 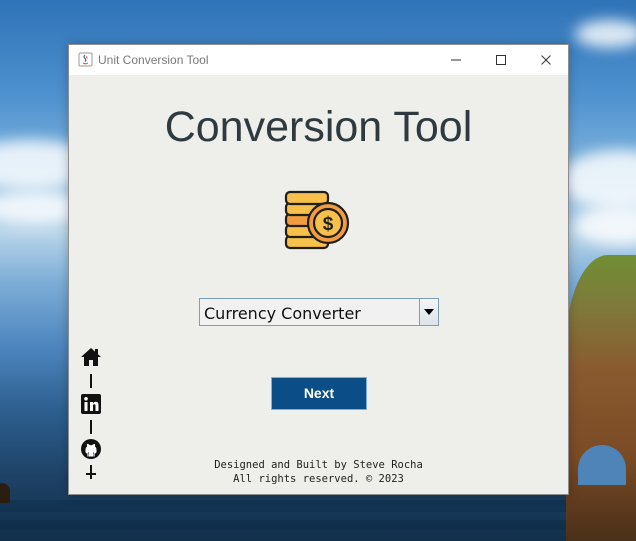 What do you see at coordinates (319, 393) in the screenshot?
I see `next-button: Next` at bounding box center [319, 393].